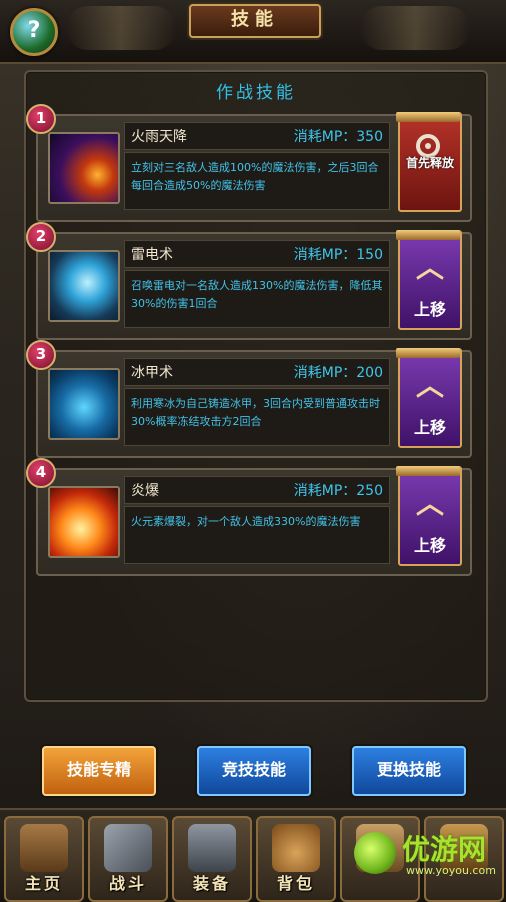 The image size is (506, 902). What do you see at coordinates (99, 771) in the screenshot?
I see `skill-specialize-button: 技能专精` at bounding box center [99, 771].